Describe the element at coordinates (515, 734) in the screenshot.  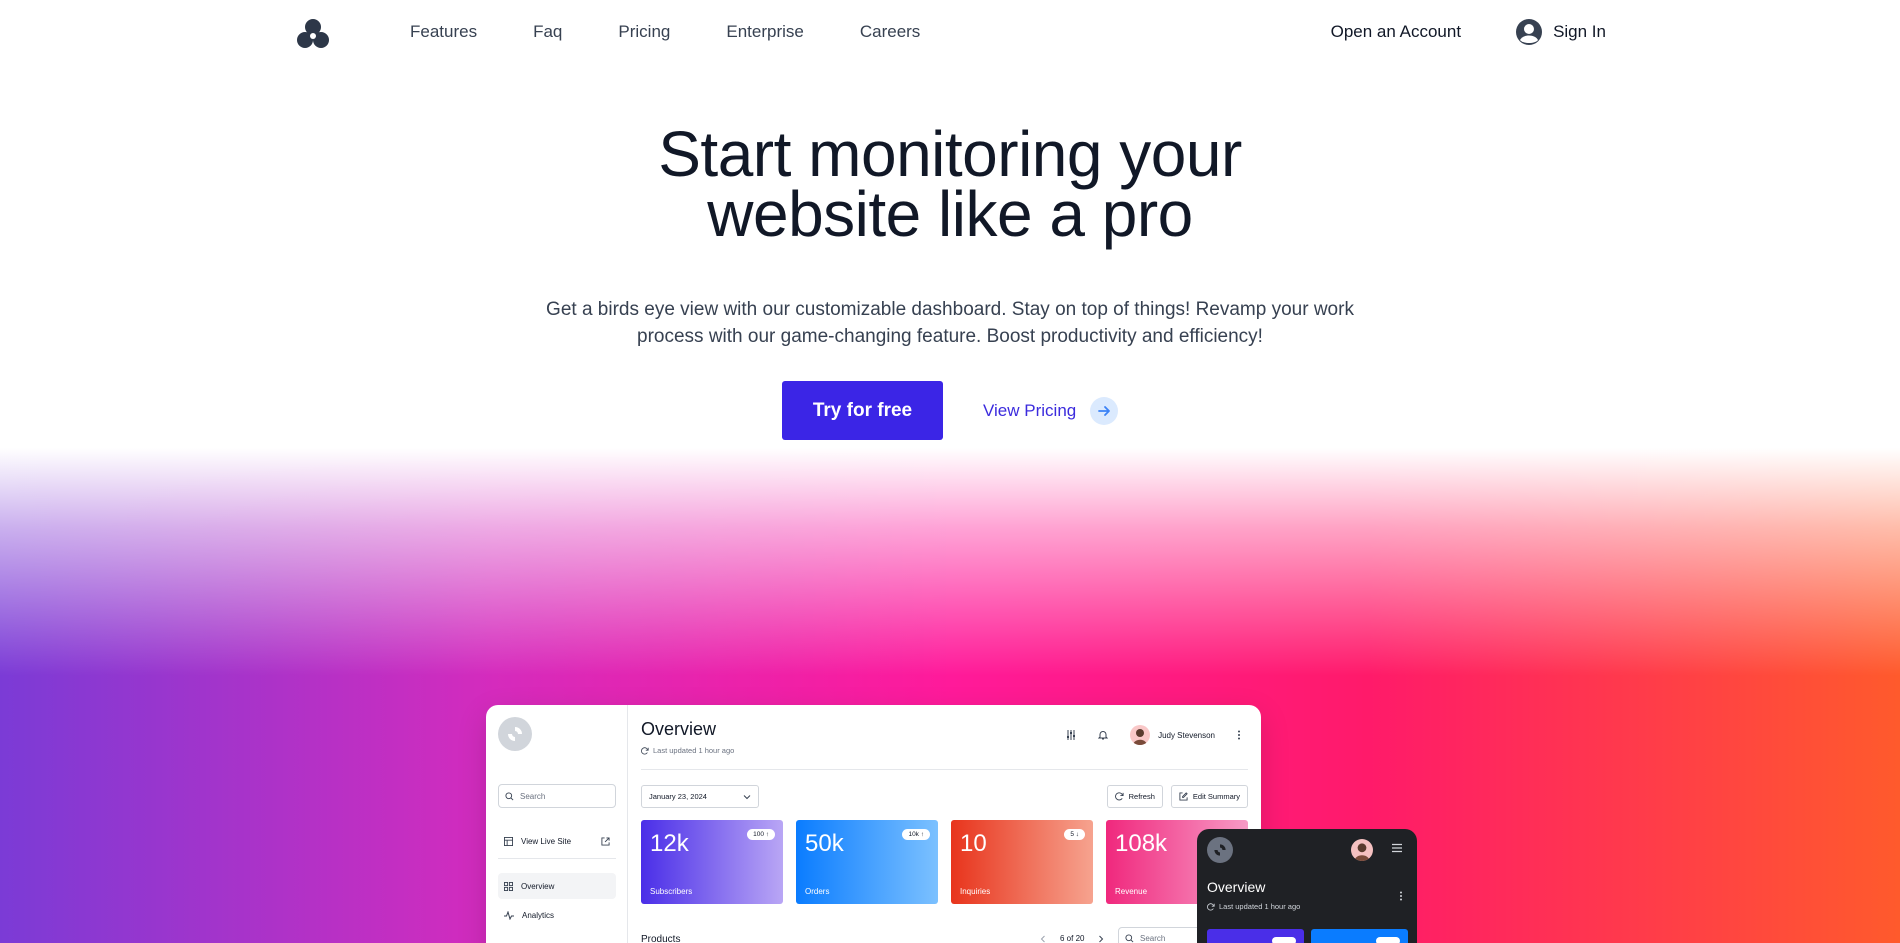
I see `dashboard-logo-icon` at that location.